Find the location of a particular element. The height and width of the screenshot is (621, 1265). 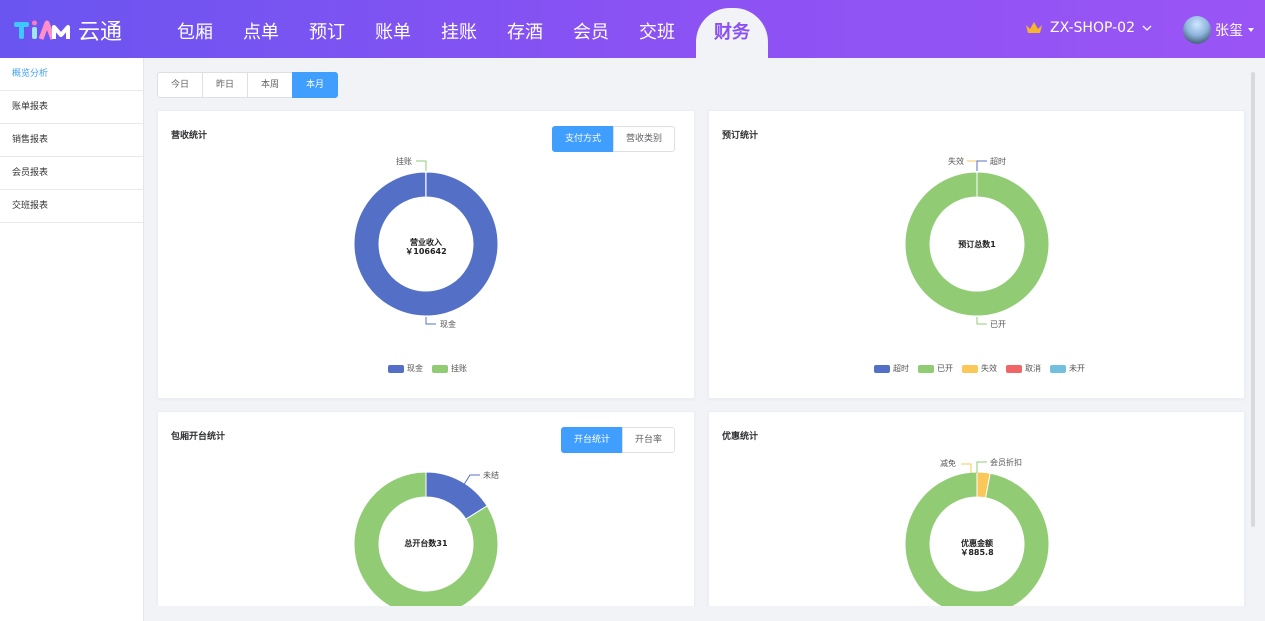

logo-mark-icon is located at coordinates (42, 30).